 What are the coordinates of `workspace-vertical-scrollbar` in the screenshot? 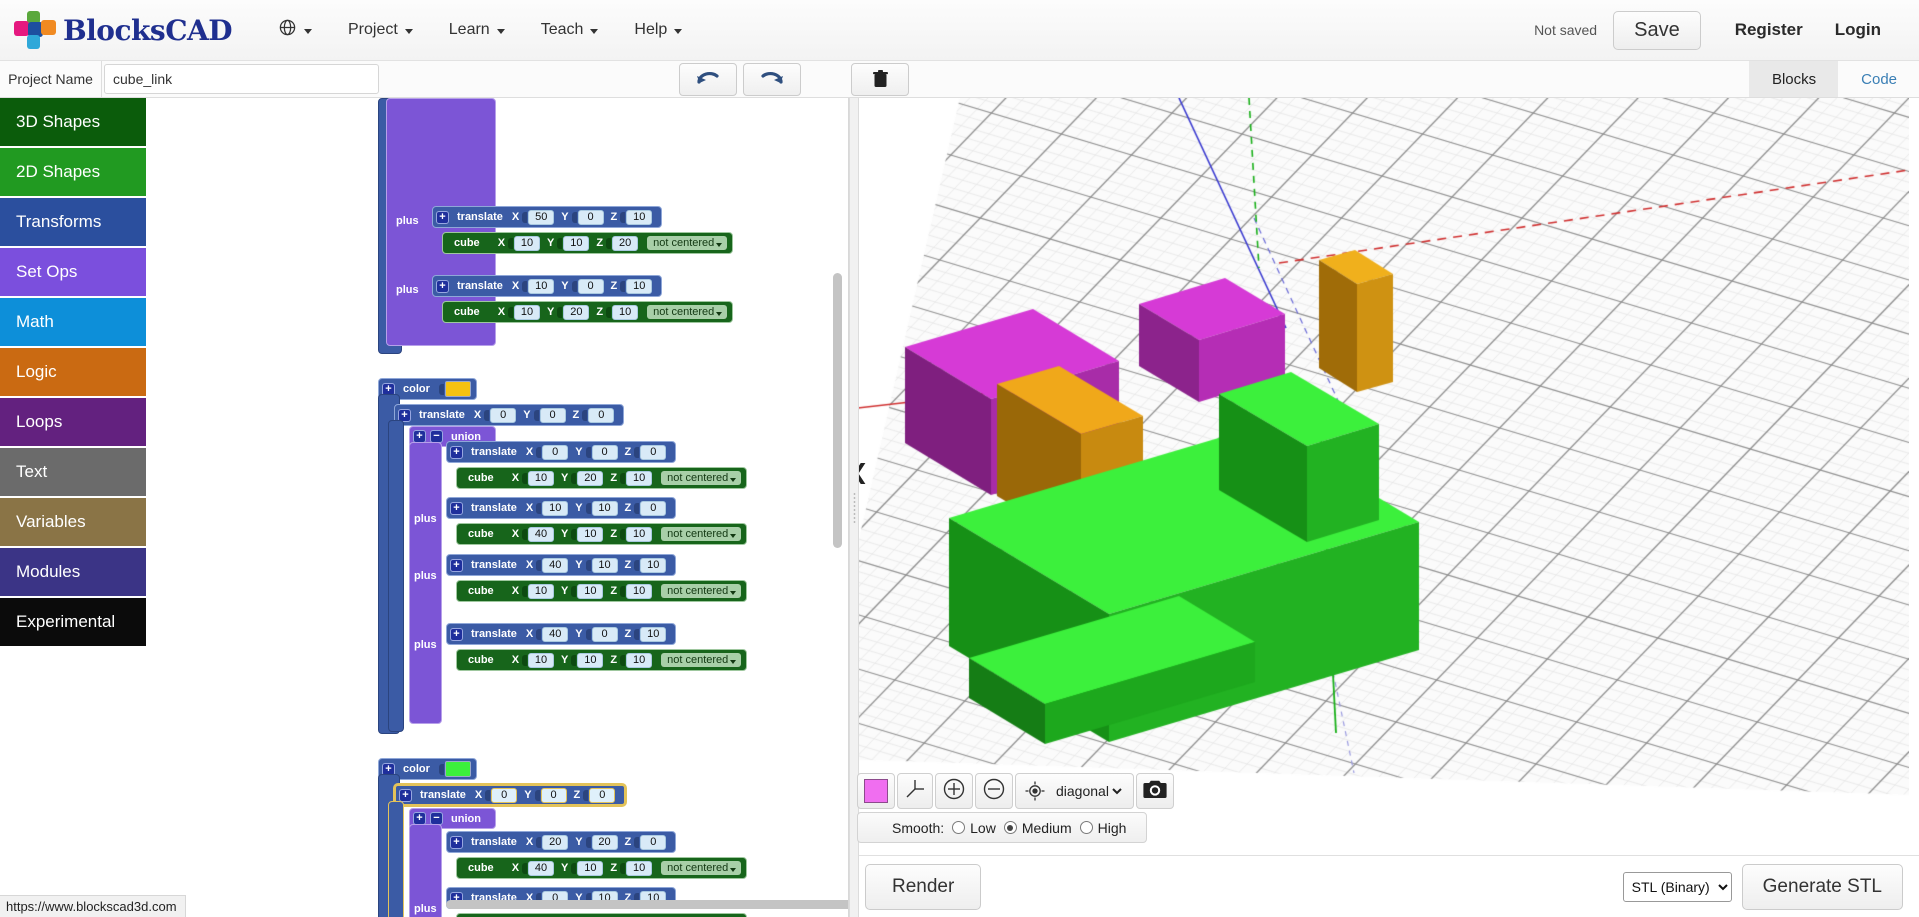 It's located at (837, 410).